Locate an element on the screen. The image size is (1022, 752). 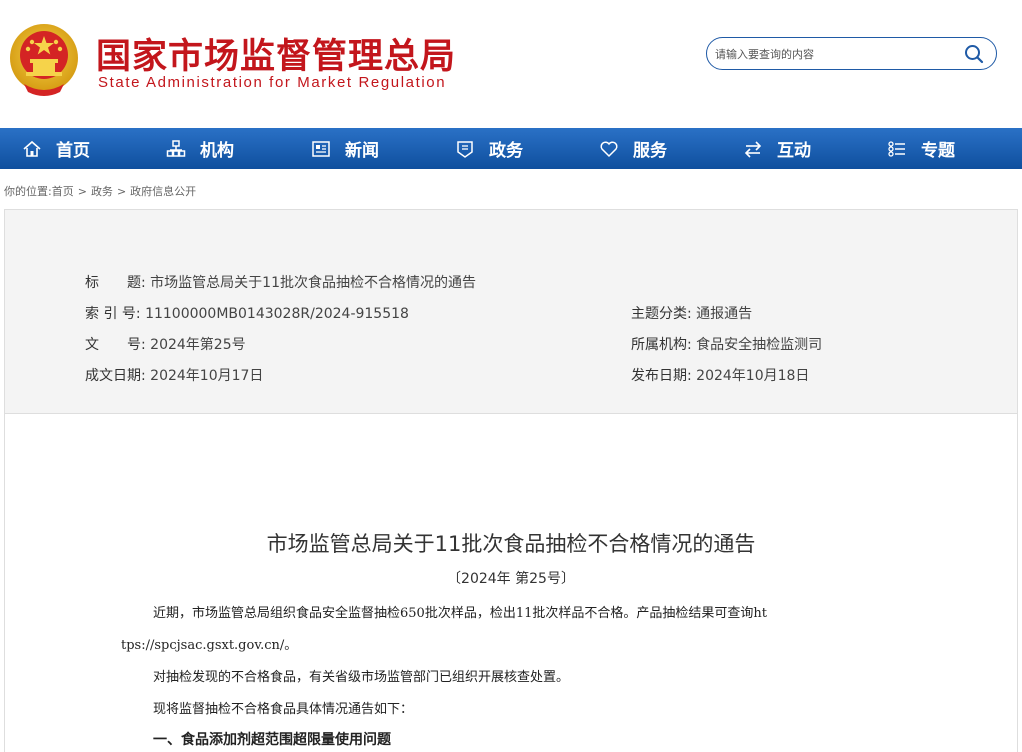
nav-item-interact: 互动 is located at coordinates (777, 148).